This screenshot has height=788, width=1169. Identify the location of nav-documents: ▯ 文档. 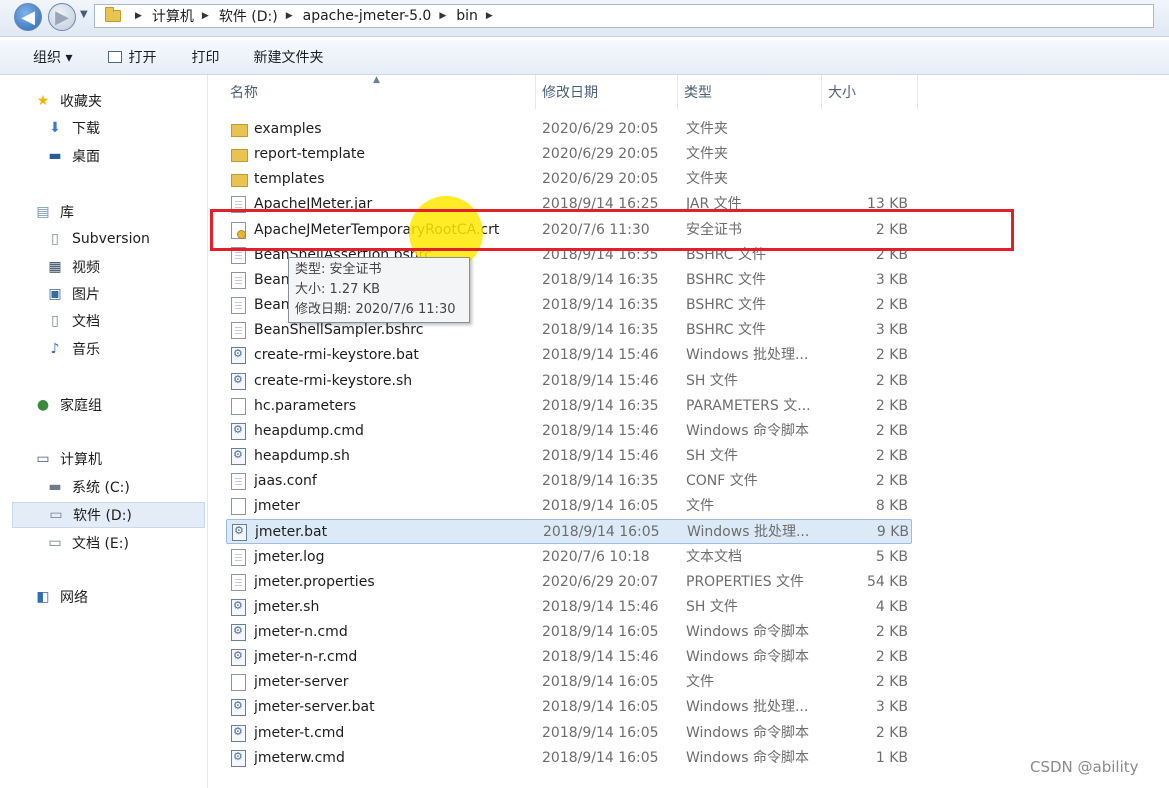
(73, 321).